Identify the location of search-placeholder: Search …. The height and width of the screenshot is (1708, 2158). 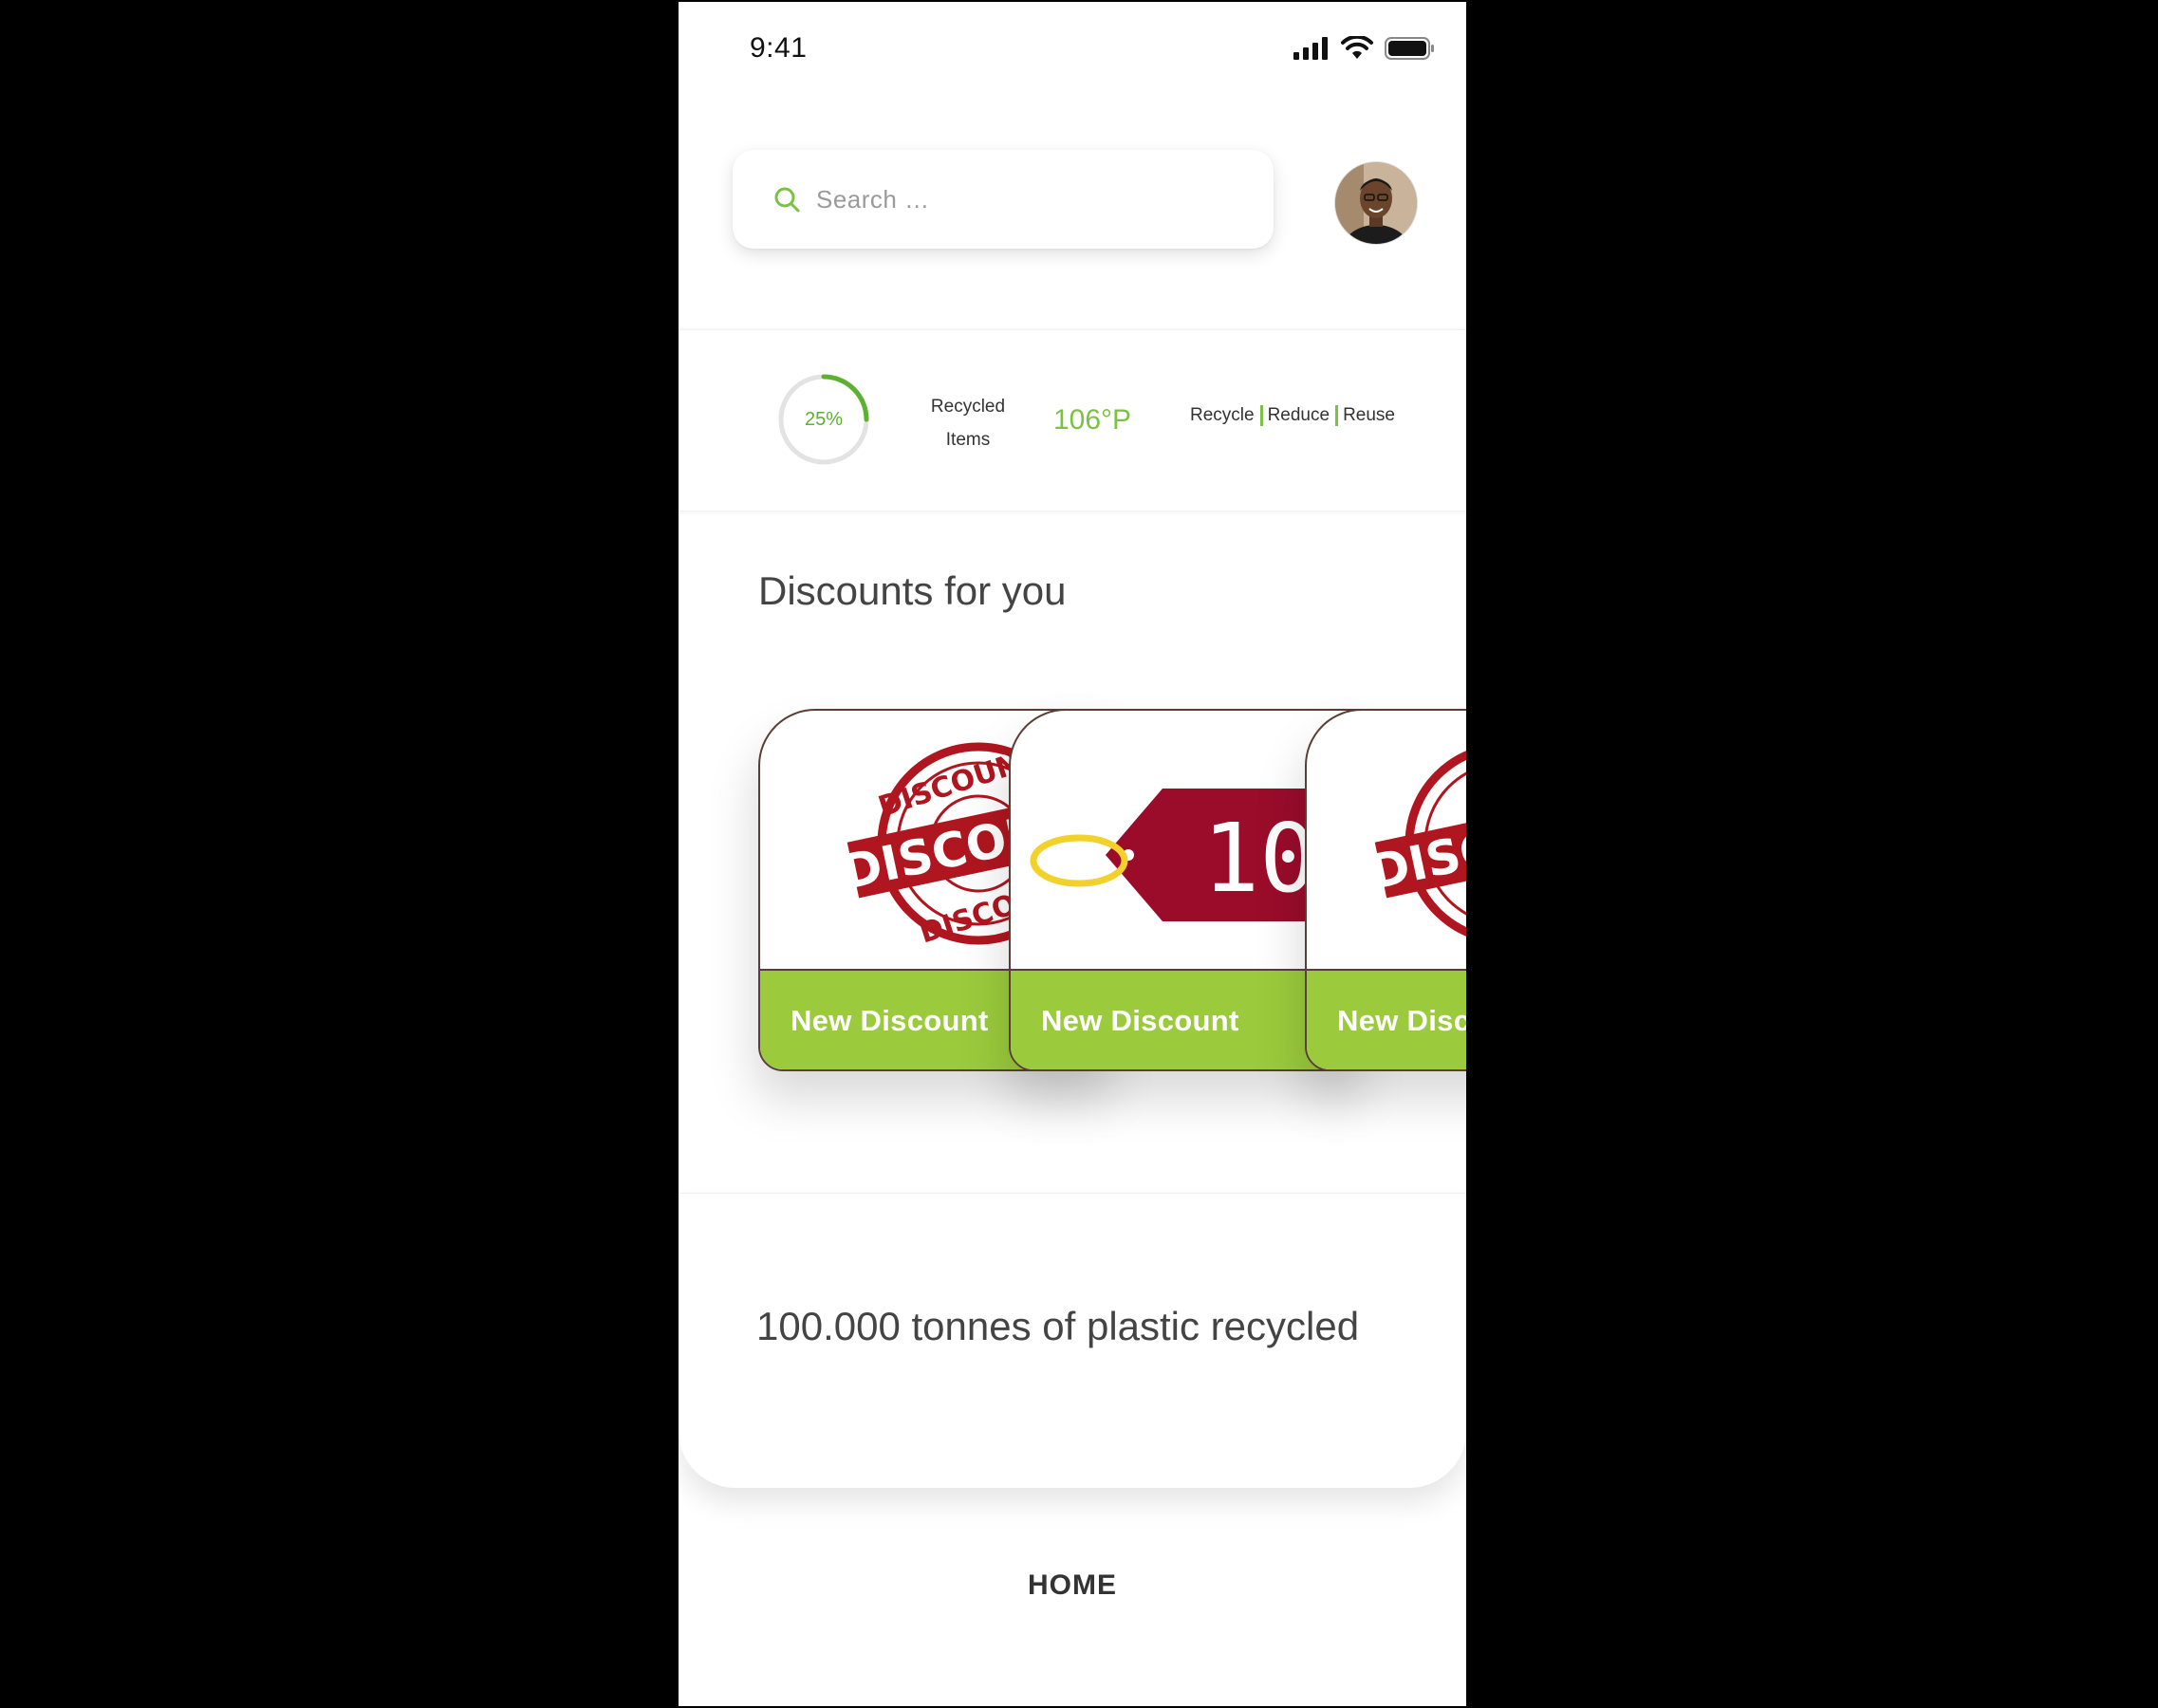
(873, 199).